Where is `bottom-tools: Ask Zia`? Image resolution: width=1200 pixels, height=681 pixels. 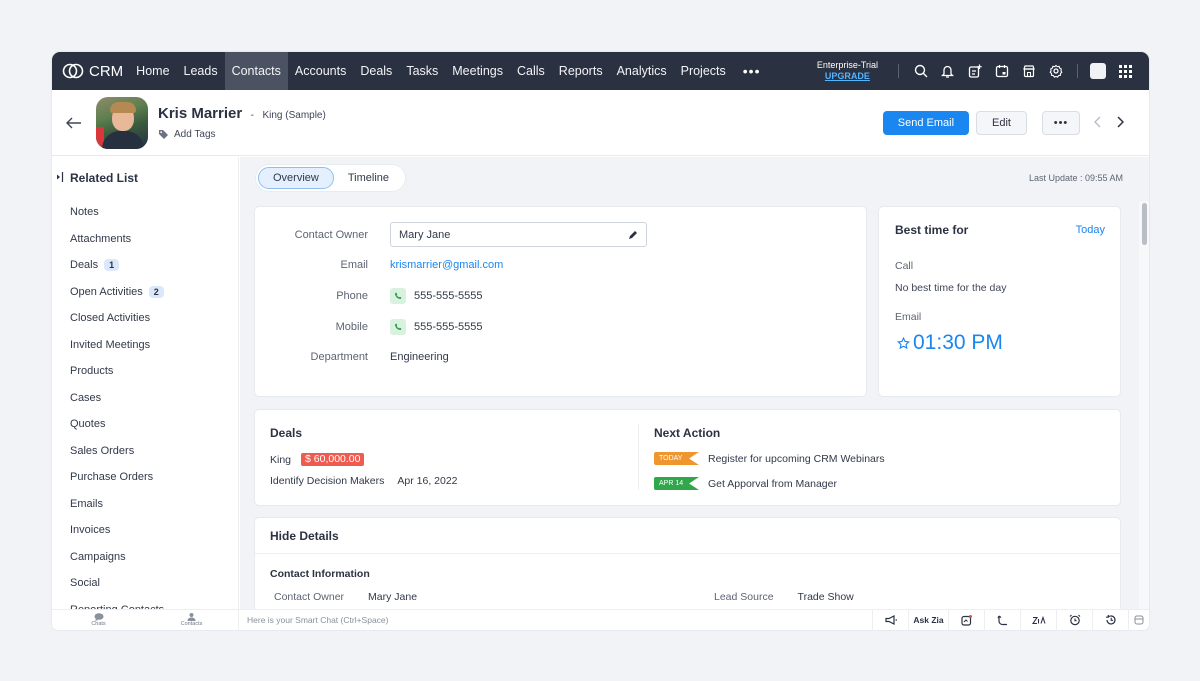
bottom-tools: Ask Zia is located at coordinates (1010, 620).